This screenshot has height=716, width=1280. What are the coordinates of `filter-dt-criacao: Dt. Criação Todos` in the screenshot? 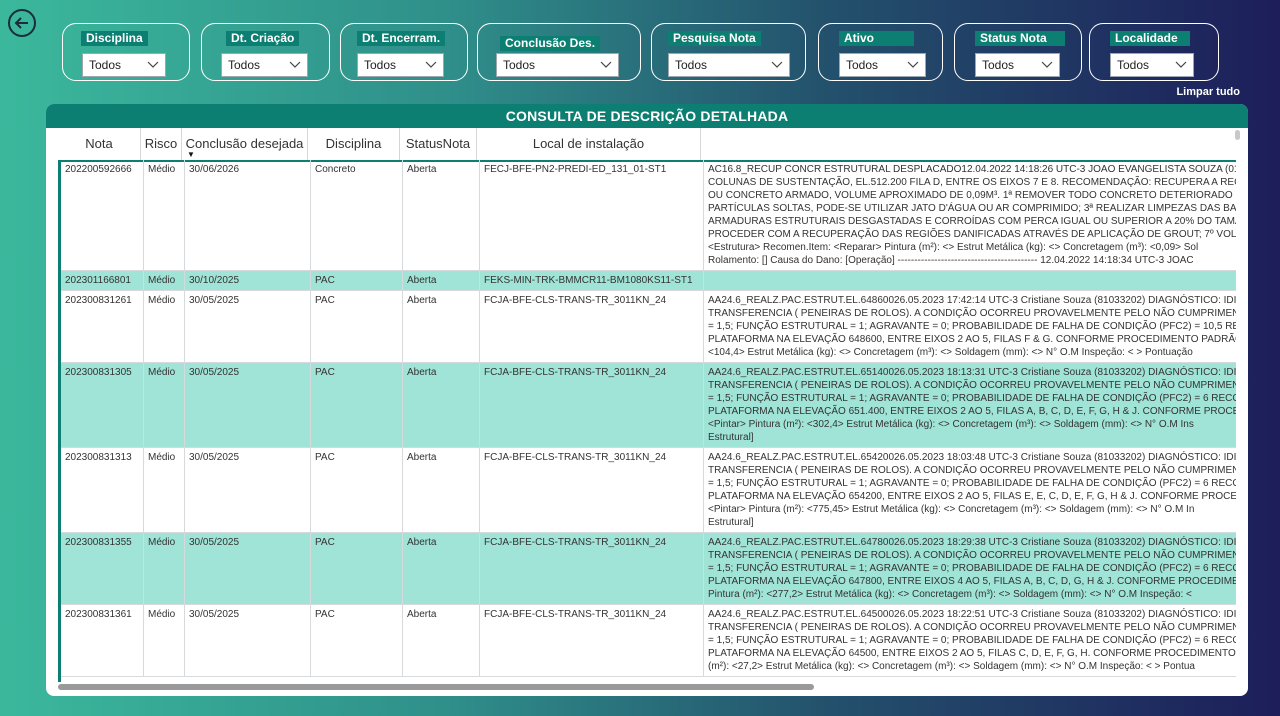 It's located at (265, 52).